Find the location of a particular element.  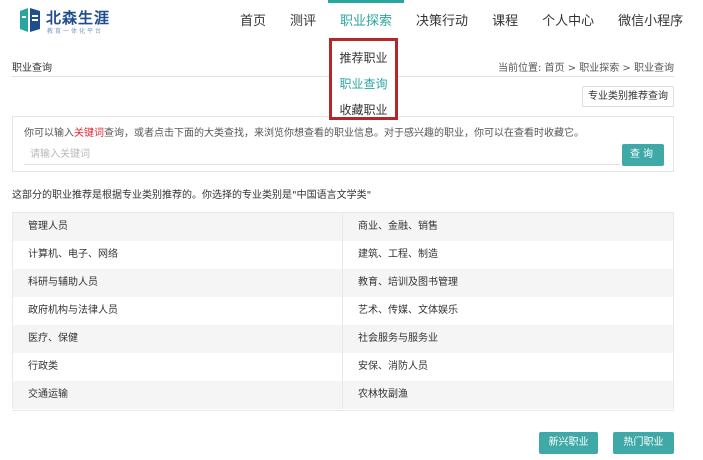

table-row: 计算机、电子、网络 建筑、工程、制造 is located at coordinates (343, 255).